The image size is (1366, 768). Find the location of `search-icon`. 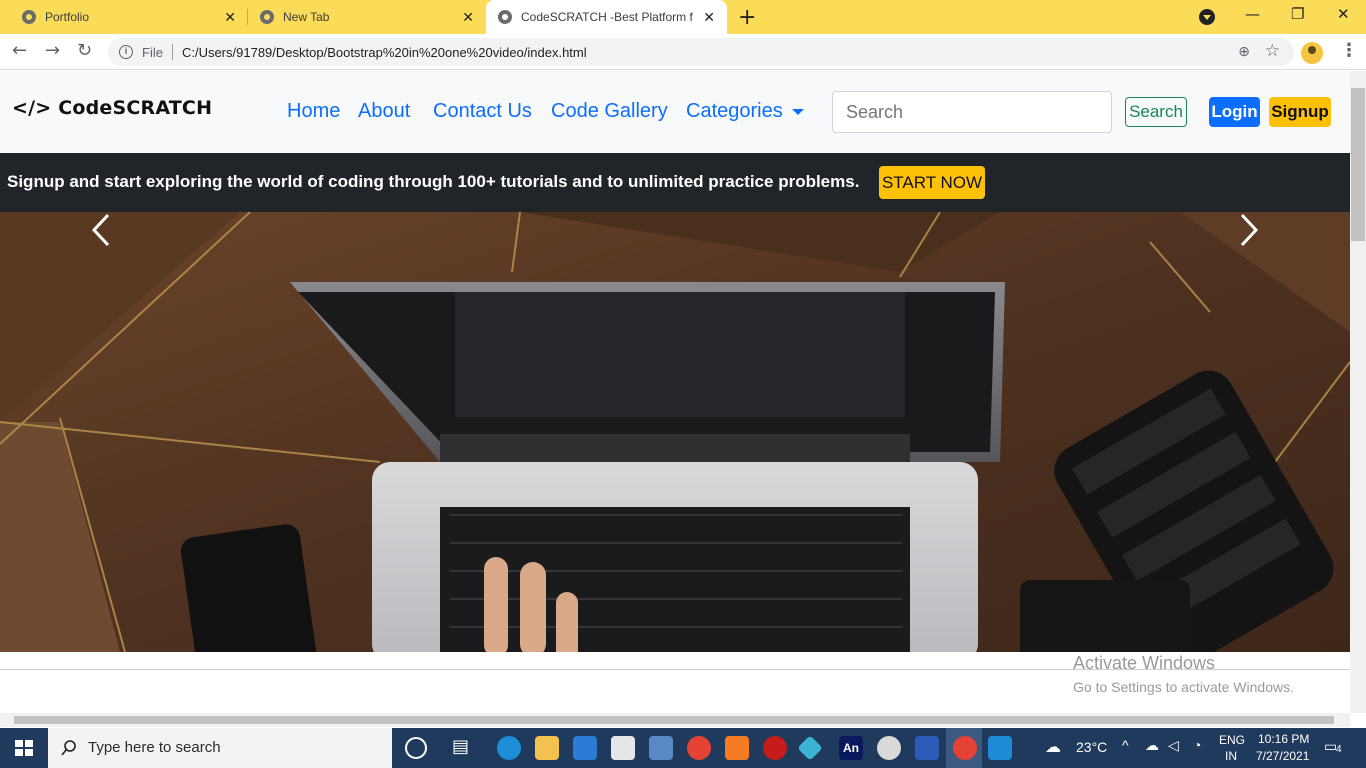

search-icon is located at coordinates (68, 748).